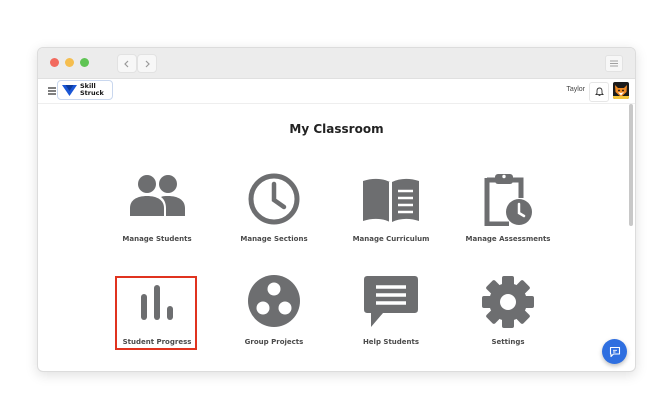  I want to click on open-book-icon, so click(391, 200).